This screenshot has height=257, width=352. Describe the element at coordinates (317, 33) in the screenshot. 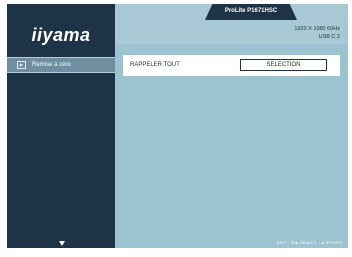

I see `signal-info: 1920 X 1080 60Hz USB C 2` at that location.